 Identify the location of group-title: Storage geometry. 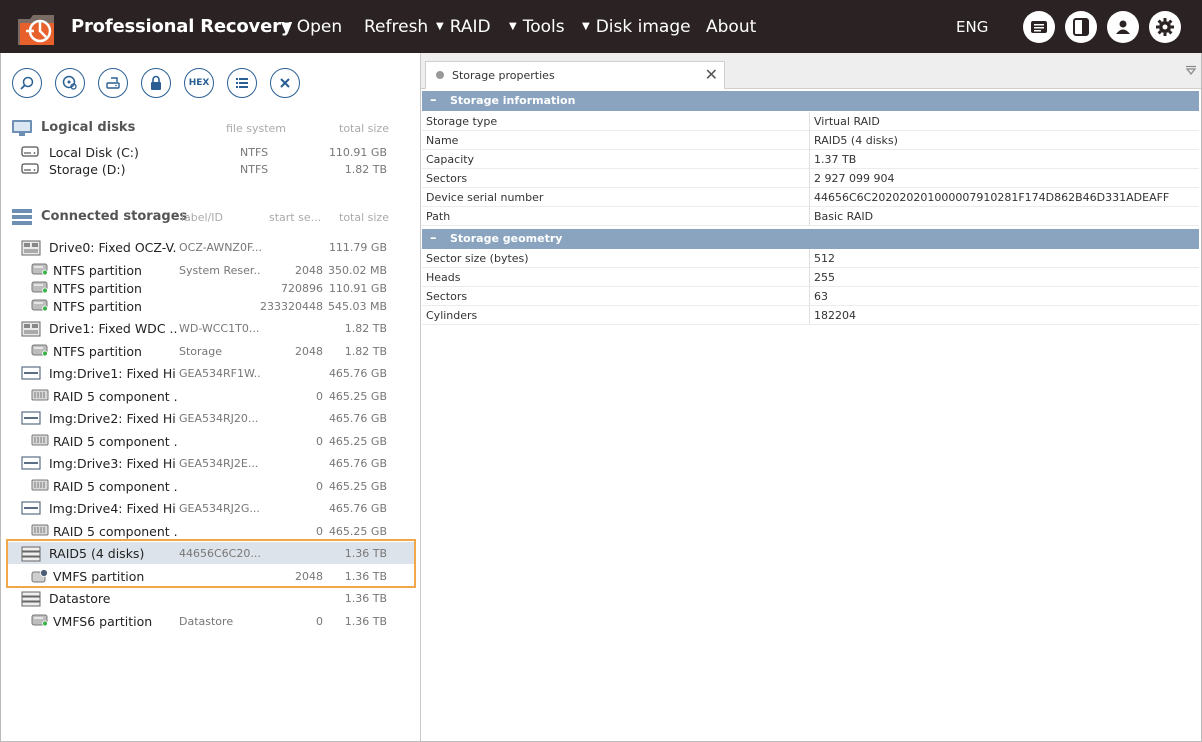
(506, 238).